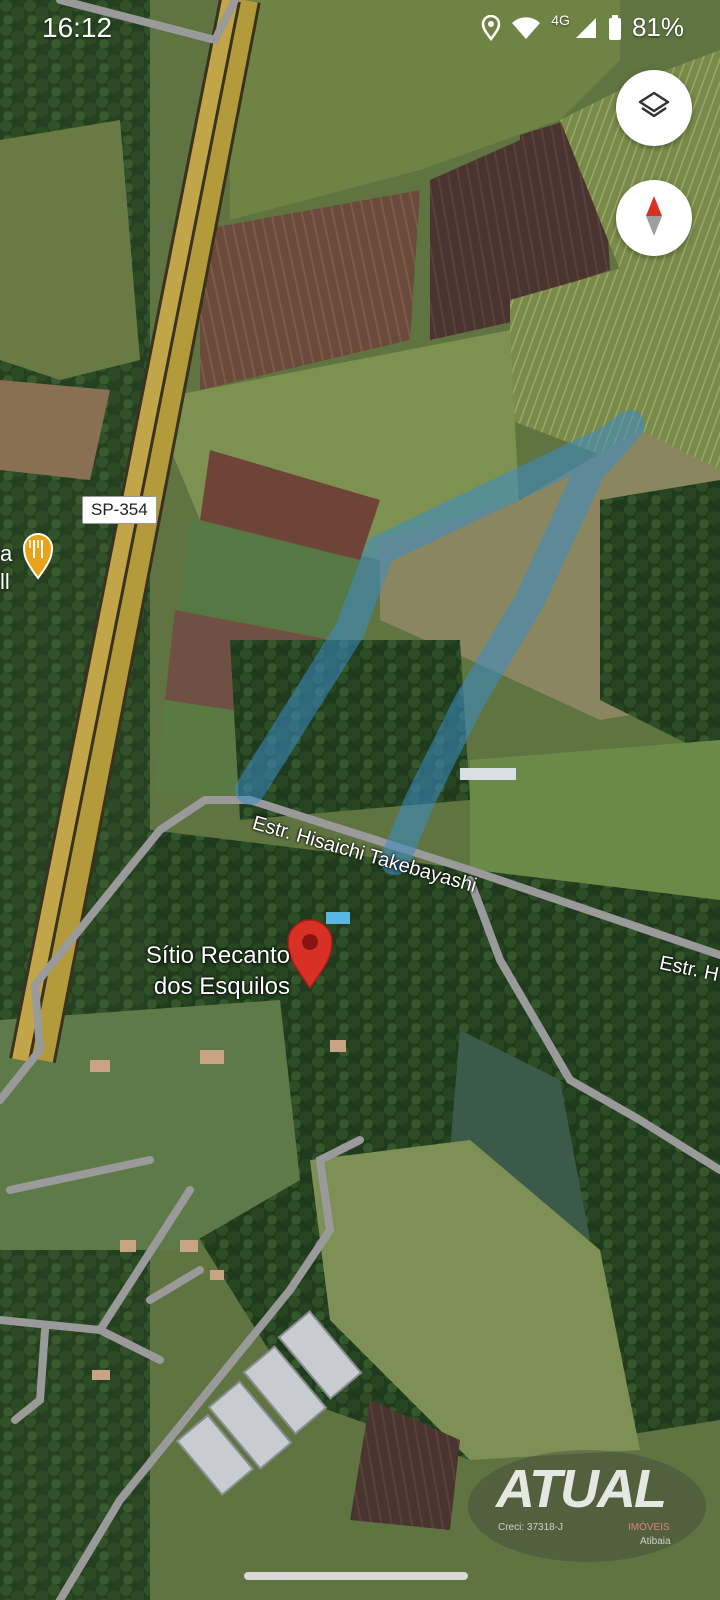 This screenshot has height=1600, width=720. What do you see at coordinates (531, 1527) in the screenshot?
I see `watermark-creci: Creci: 37318-J` at bounding box center [531, 1527].